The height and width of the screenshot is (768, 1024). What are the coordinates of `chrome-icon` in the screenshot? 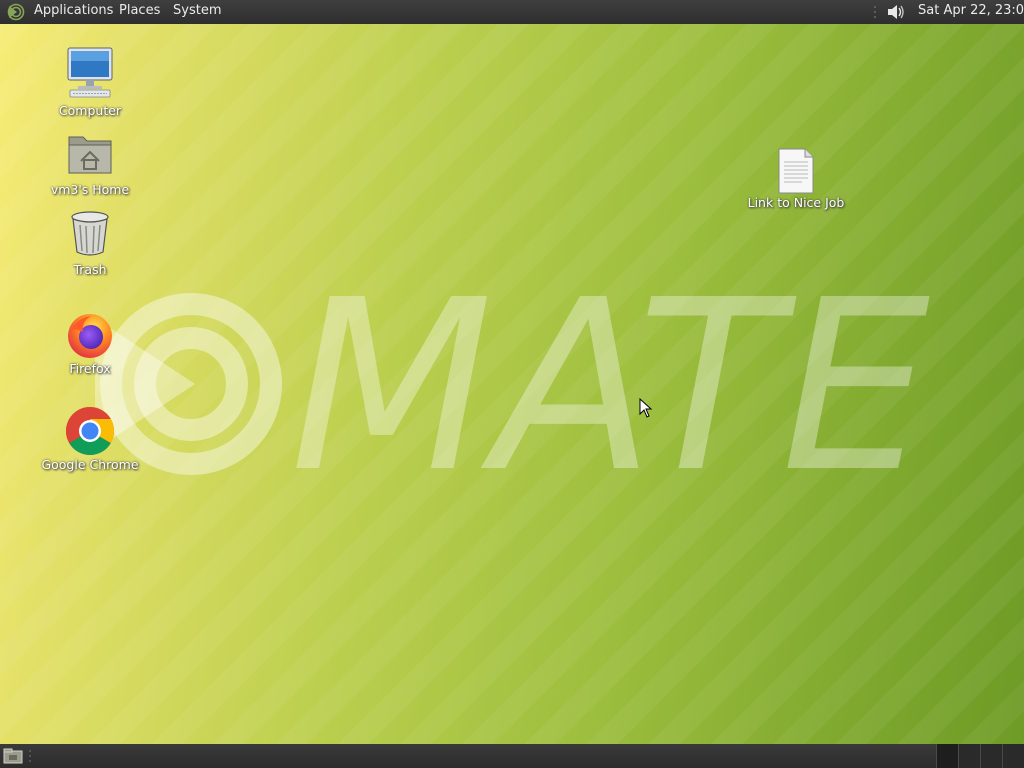 It's located at (90, 431).